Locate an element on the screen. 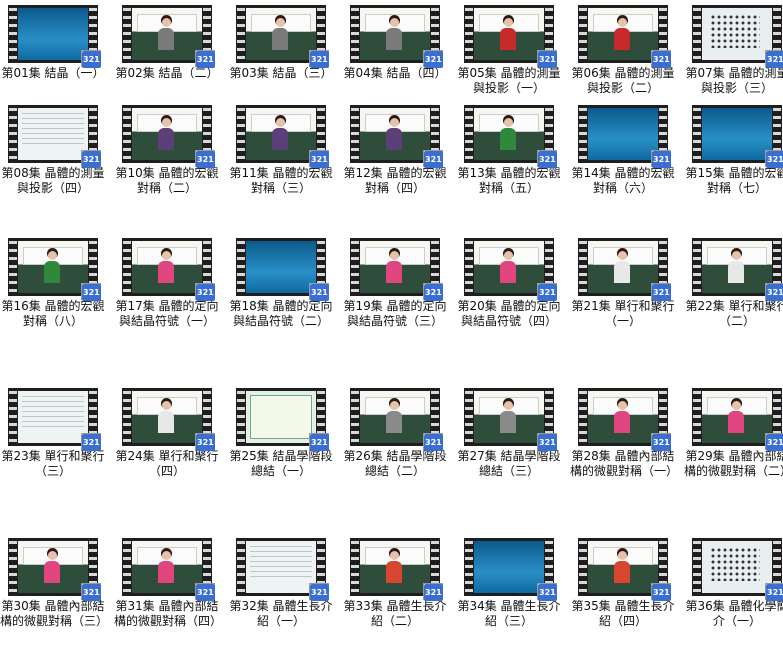 The image size is (783, 649). video-caption: 第28集 晶體內部結構的微觀對稱（一） is located at coordinates (623, 464).